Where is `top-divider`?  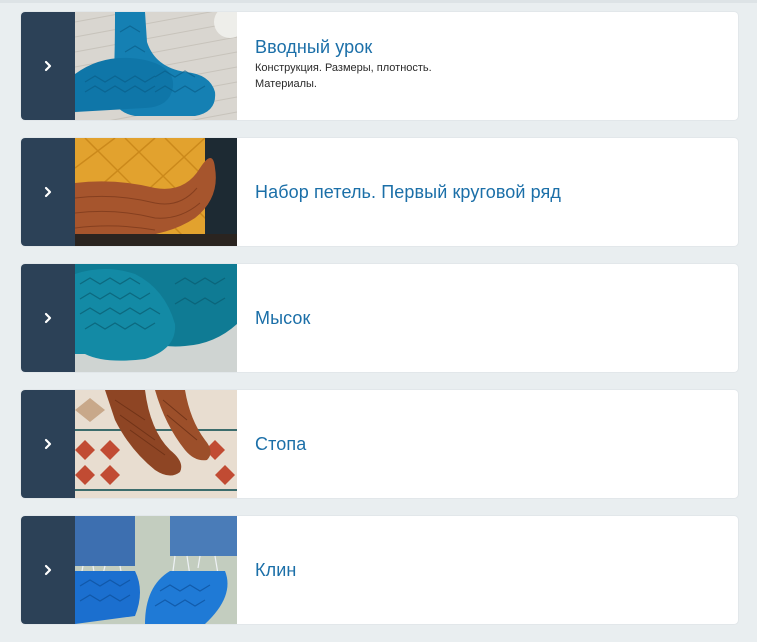
top-divider is located at coordinates (378, 1).